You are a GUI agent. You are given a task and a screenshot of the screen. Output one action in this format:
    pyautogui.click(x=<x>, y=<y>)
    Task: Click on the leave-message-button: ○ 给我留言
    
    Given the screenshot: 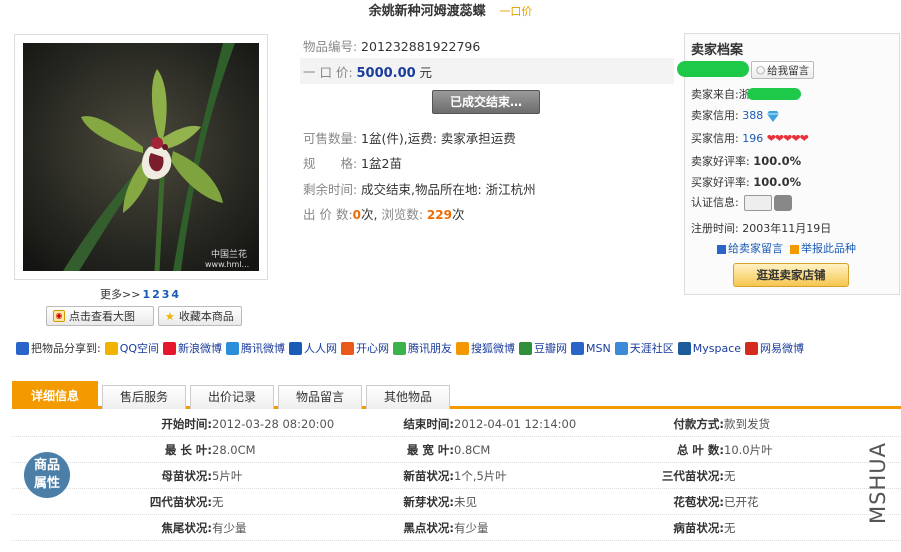 What is the action you would take?
    pyautogui.click(x=783, y=70)
    